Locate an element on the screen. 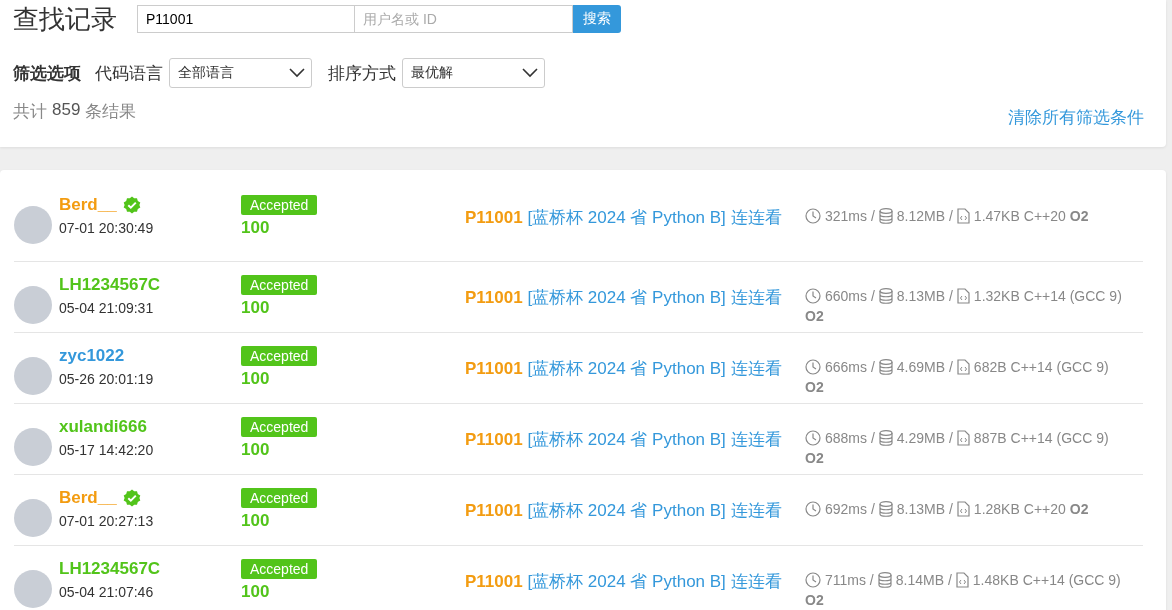 The image size is (1172, 610). time-used: 692ms / is located at coordinates (850, 509).